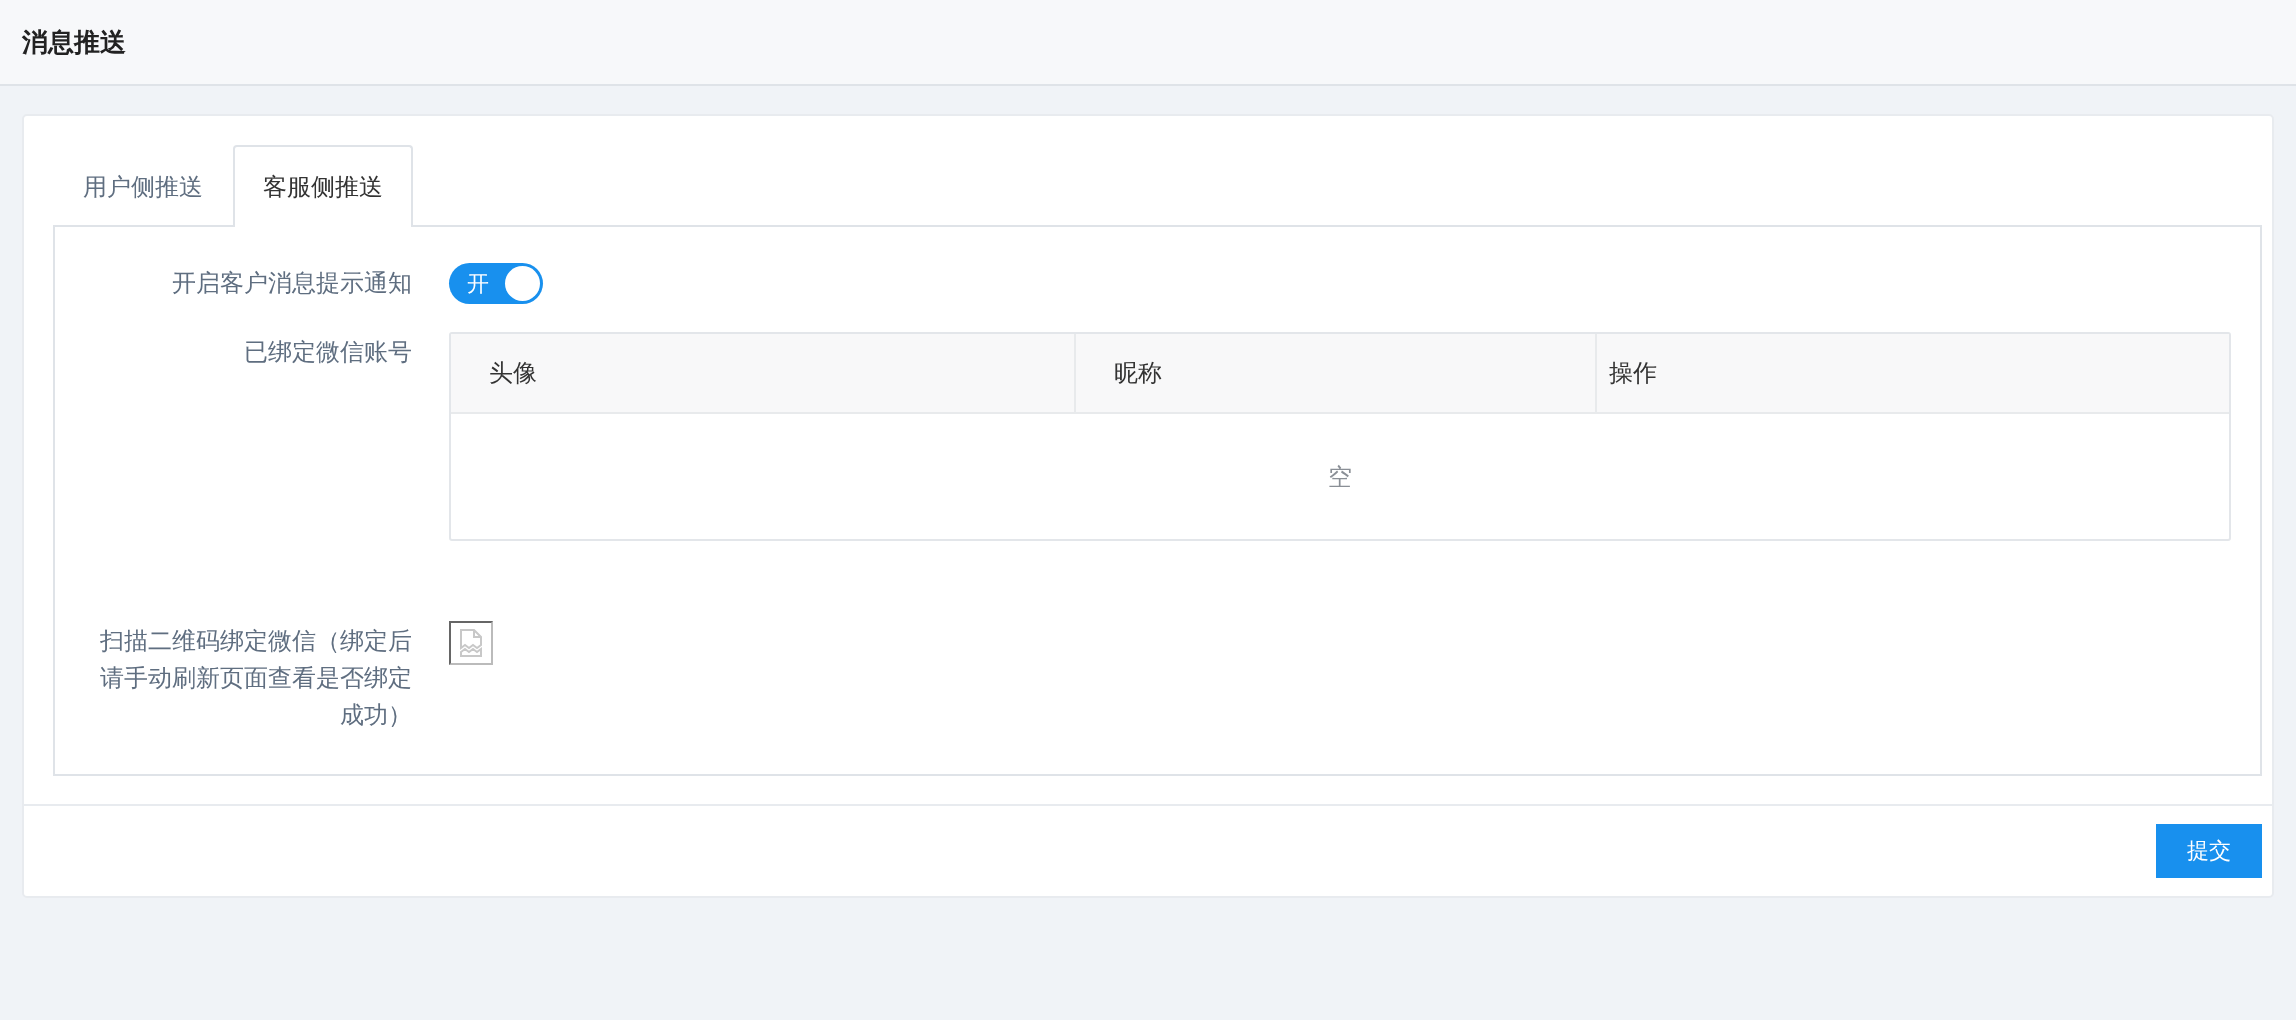 The height and width of the screenshot is (1020, 2296). What do you see at coordinates (2209, 851) in the screenshot?
I see `submit-button: 提交` at bounding box center [2209, 851].